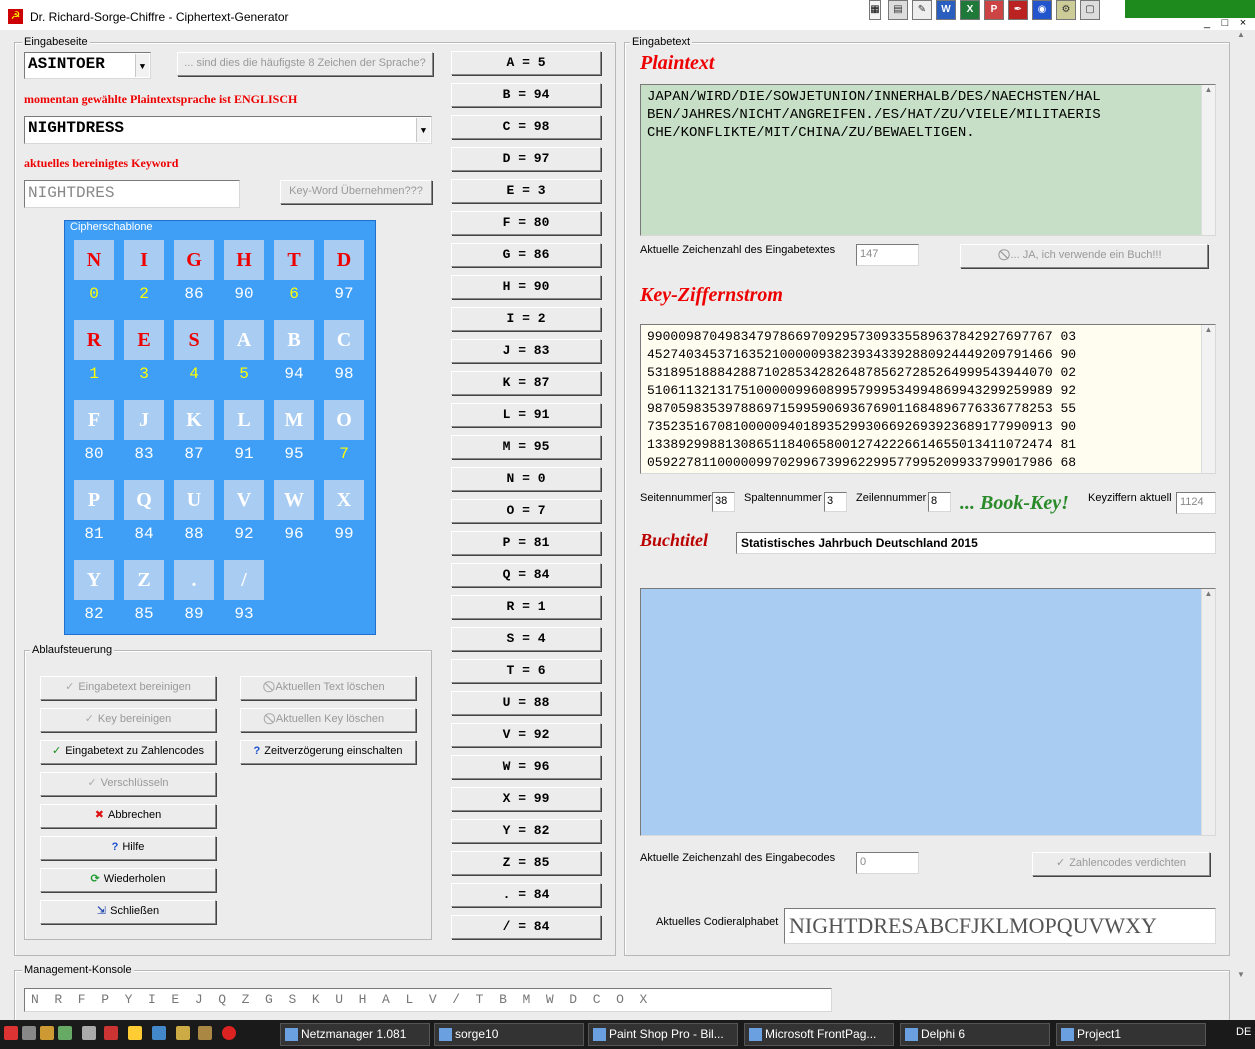 This screenshot has height=1049, width=1255. What do you see at coordinates (294, 340) in the screenshot?
I see `cipher-tile: B` at bounding box center [294, 340].